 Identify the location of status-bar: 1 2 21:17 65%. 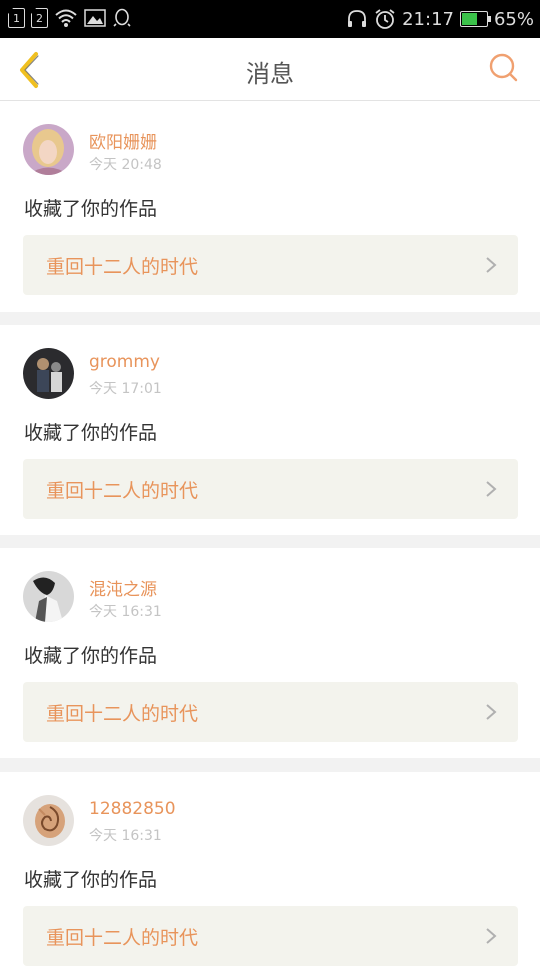
(270, 19).